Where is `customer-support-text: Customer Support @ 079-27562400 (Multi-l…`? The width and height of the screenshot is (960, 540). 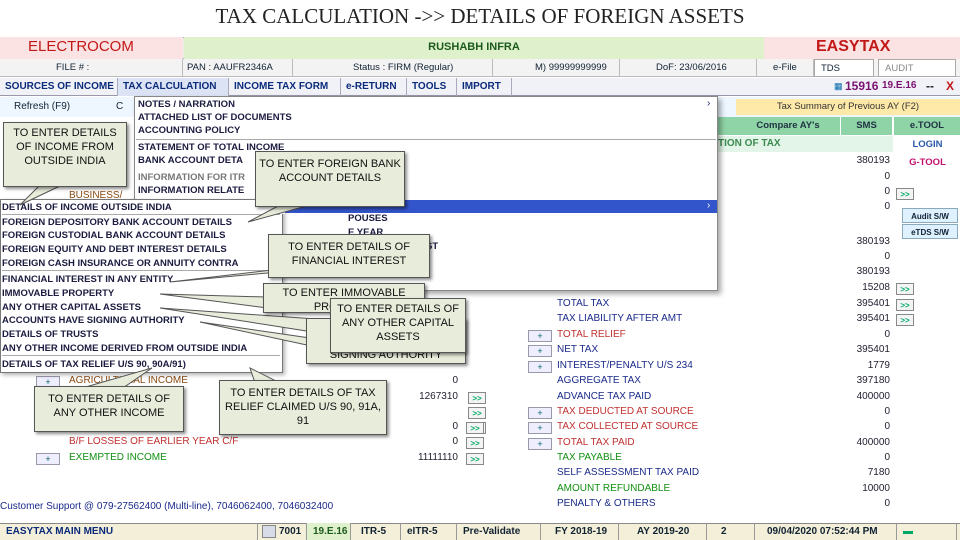
customer-support-text: Customer Support @ 079-27562400 (Multi-l… is located at coordinates (167, 506).